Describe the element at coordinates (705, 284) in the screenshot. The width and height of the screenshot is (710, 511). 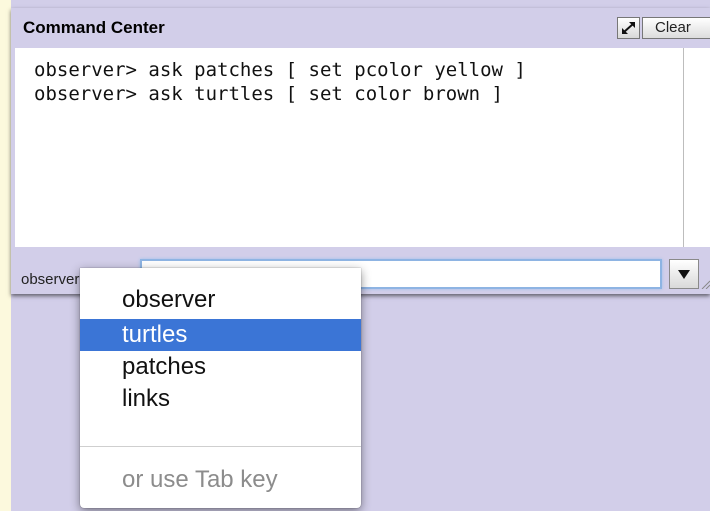
I see `resize-grip-icon` at that location.